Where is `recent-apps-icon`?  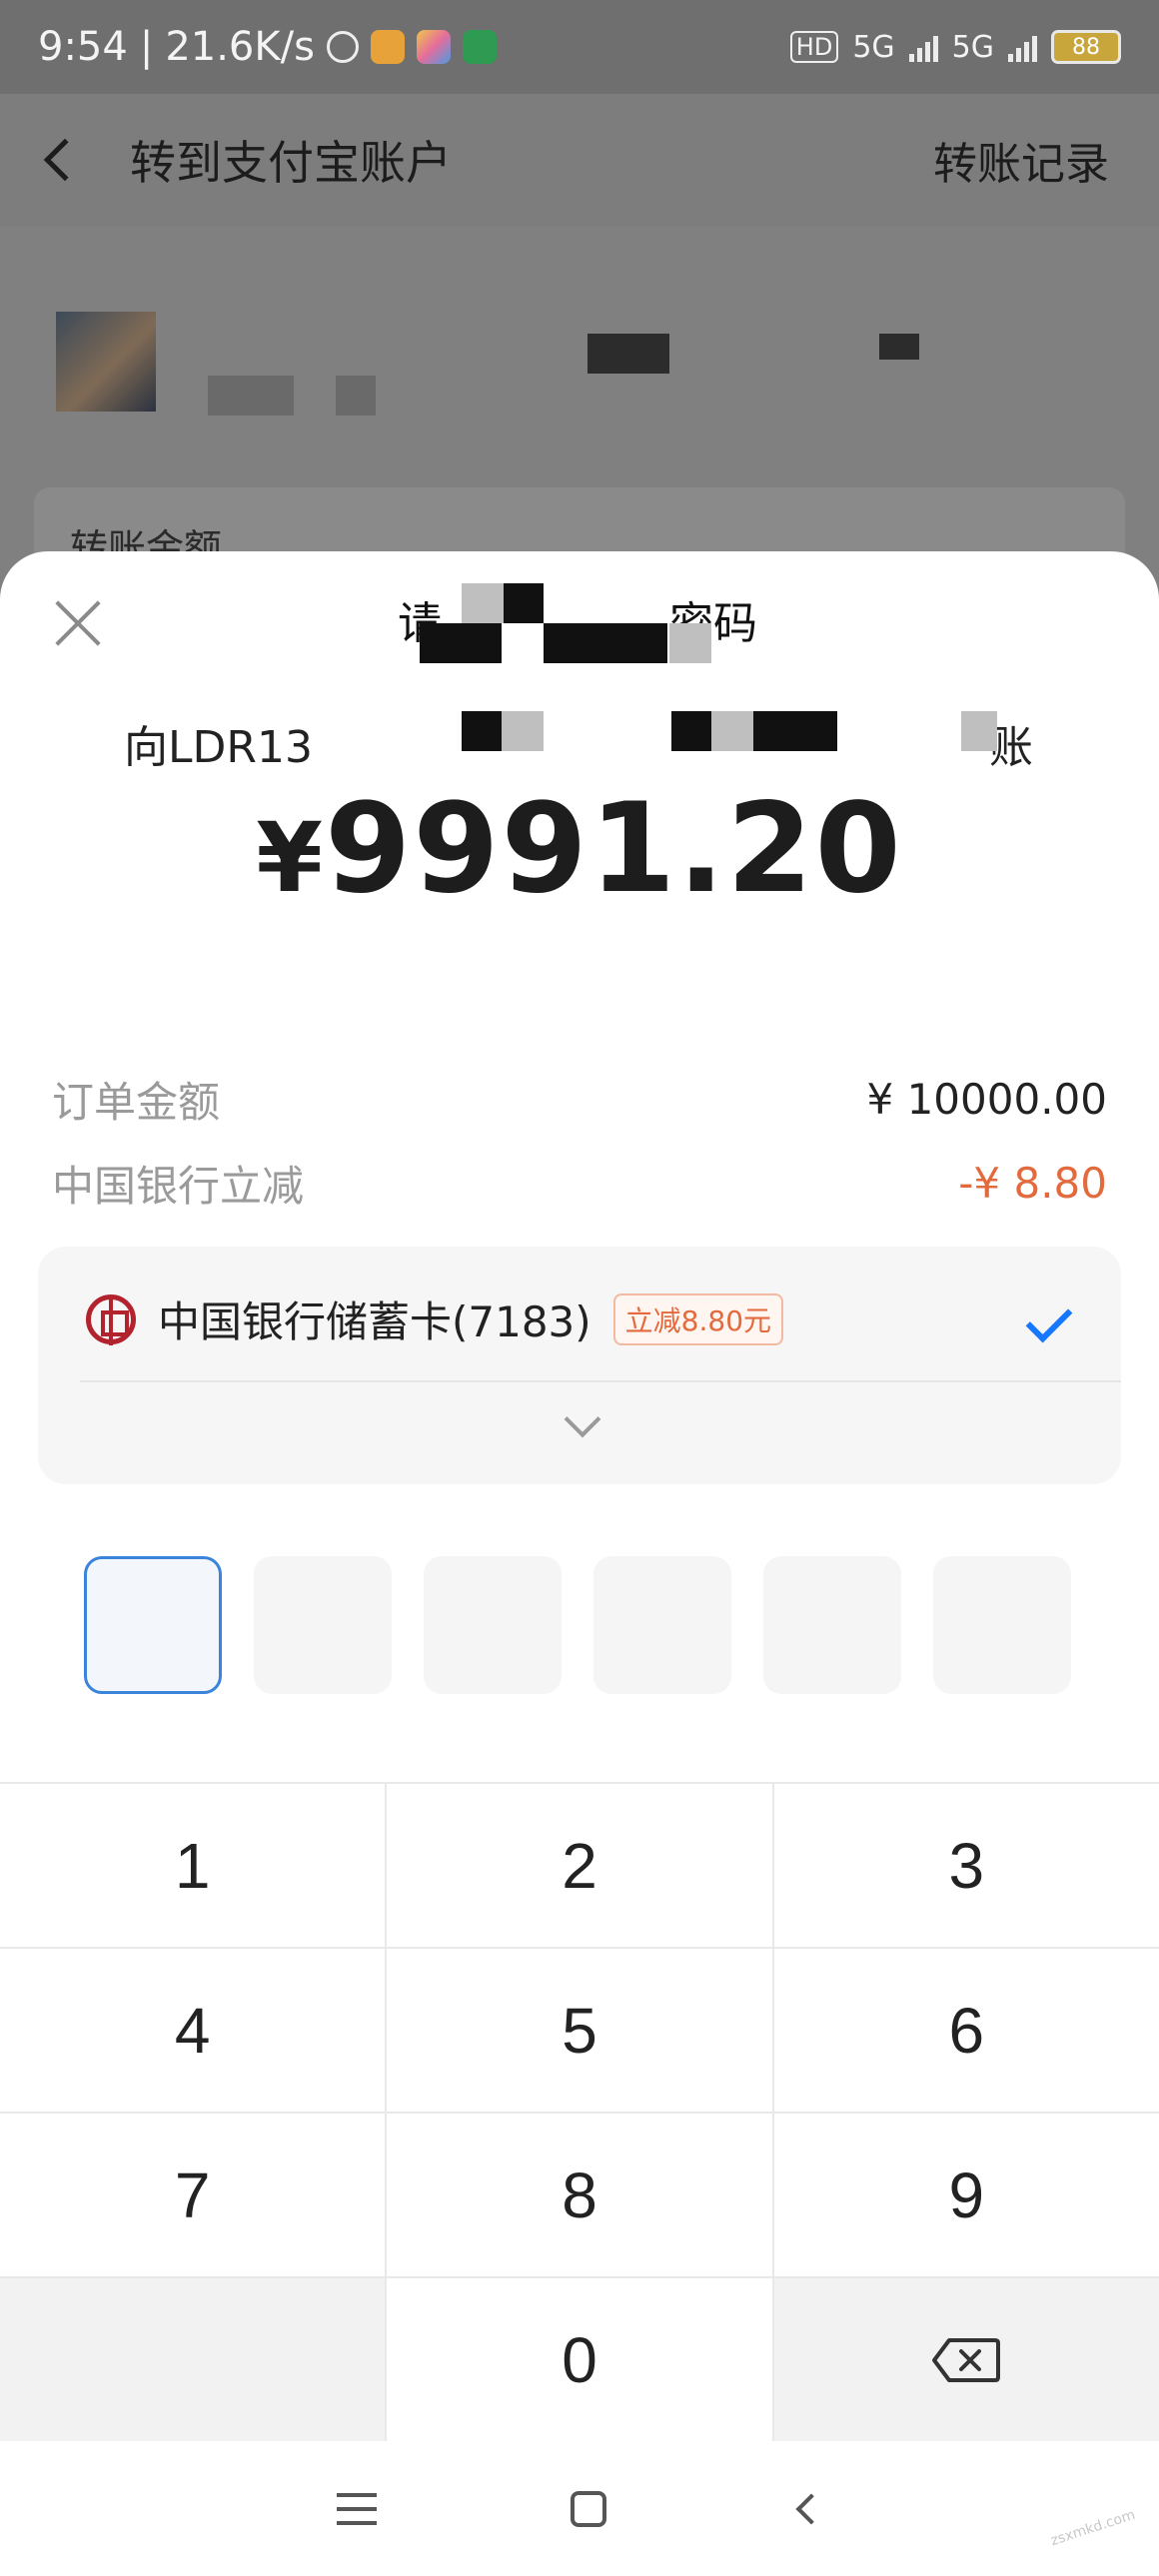 recent-apps-icon is located at coordinates (357, 2508).